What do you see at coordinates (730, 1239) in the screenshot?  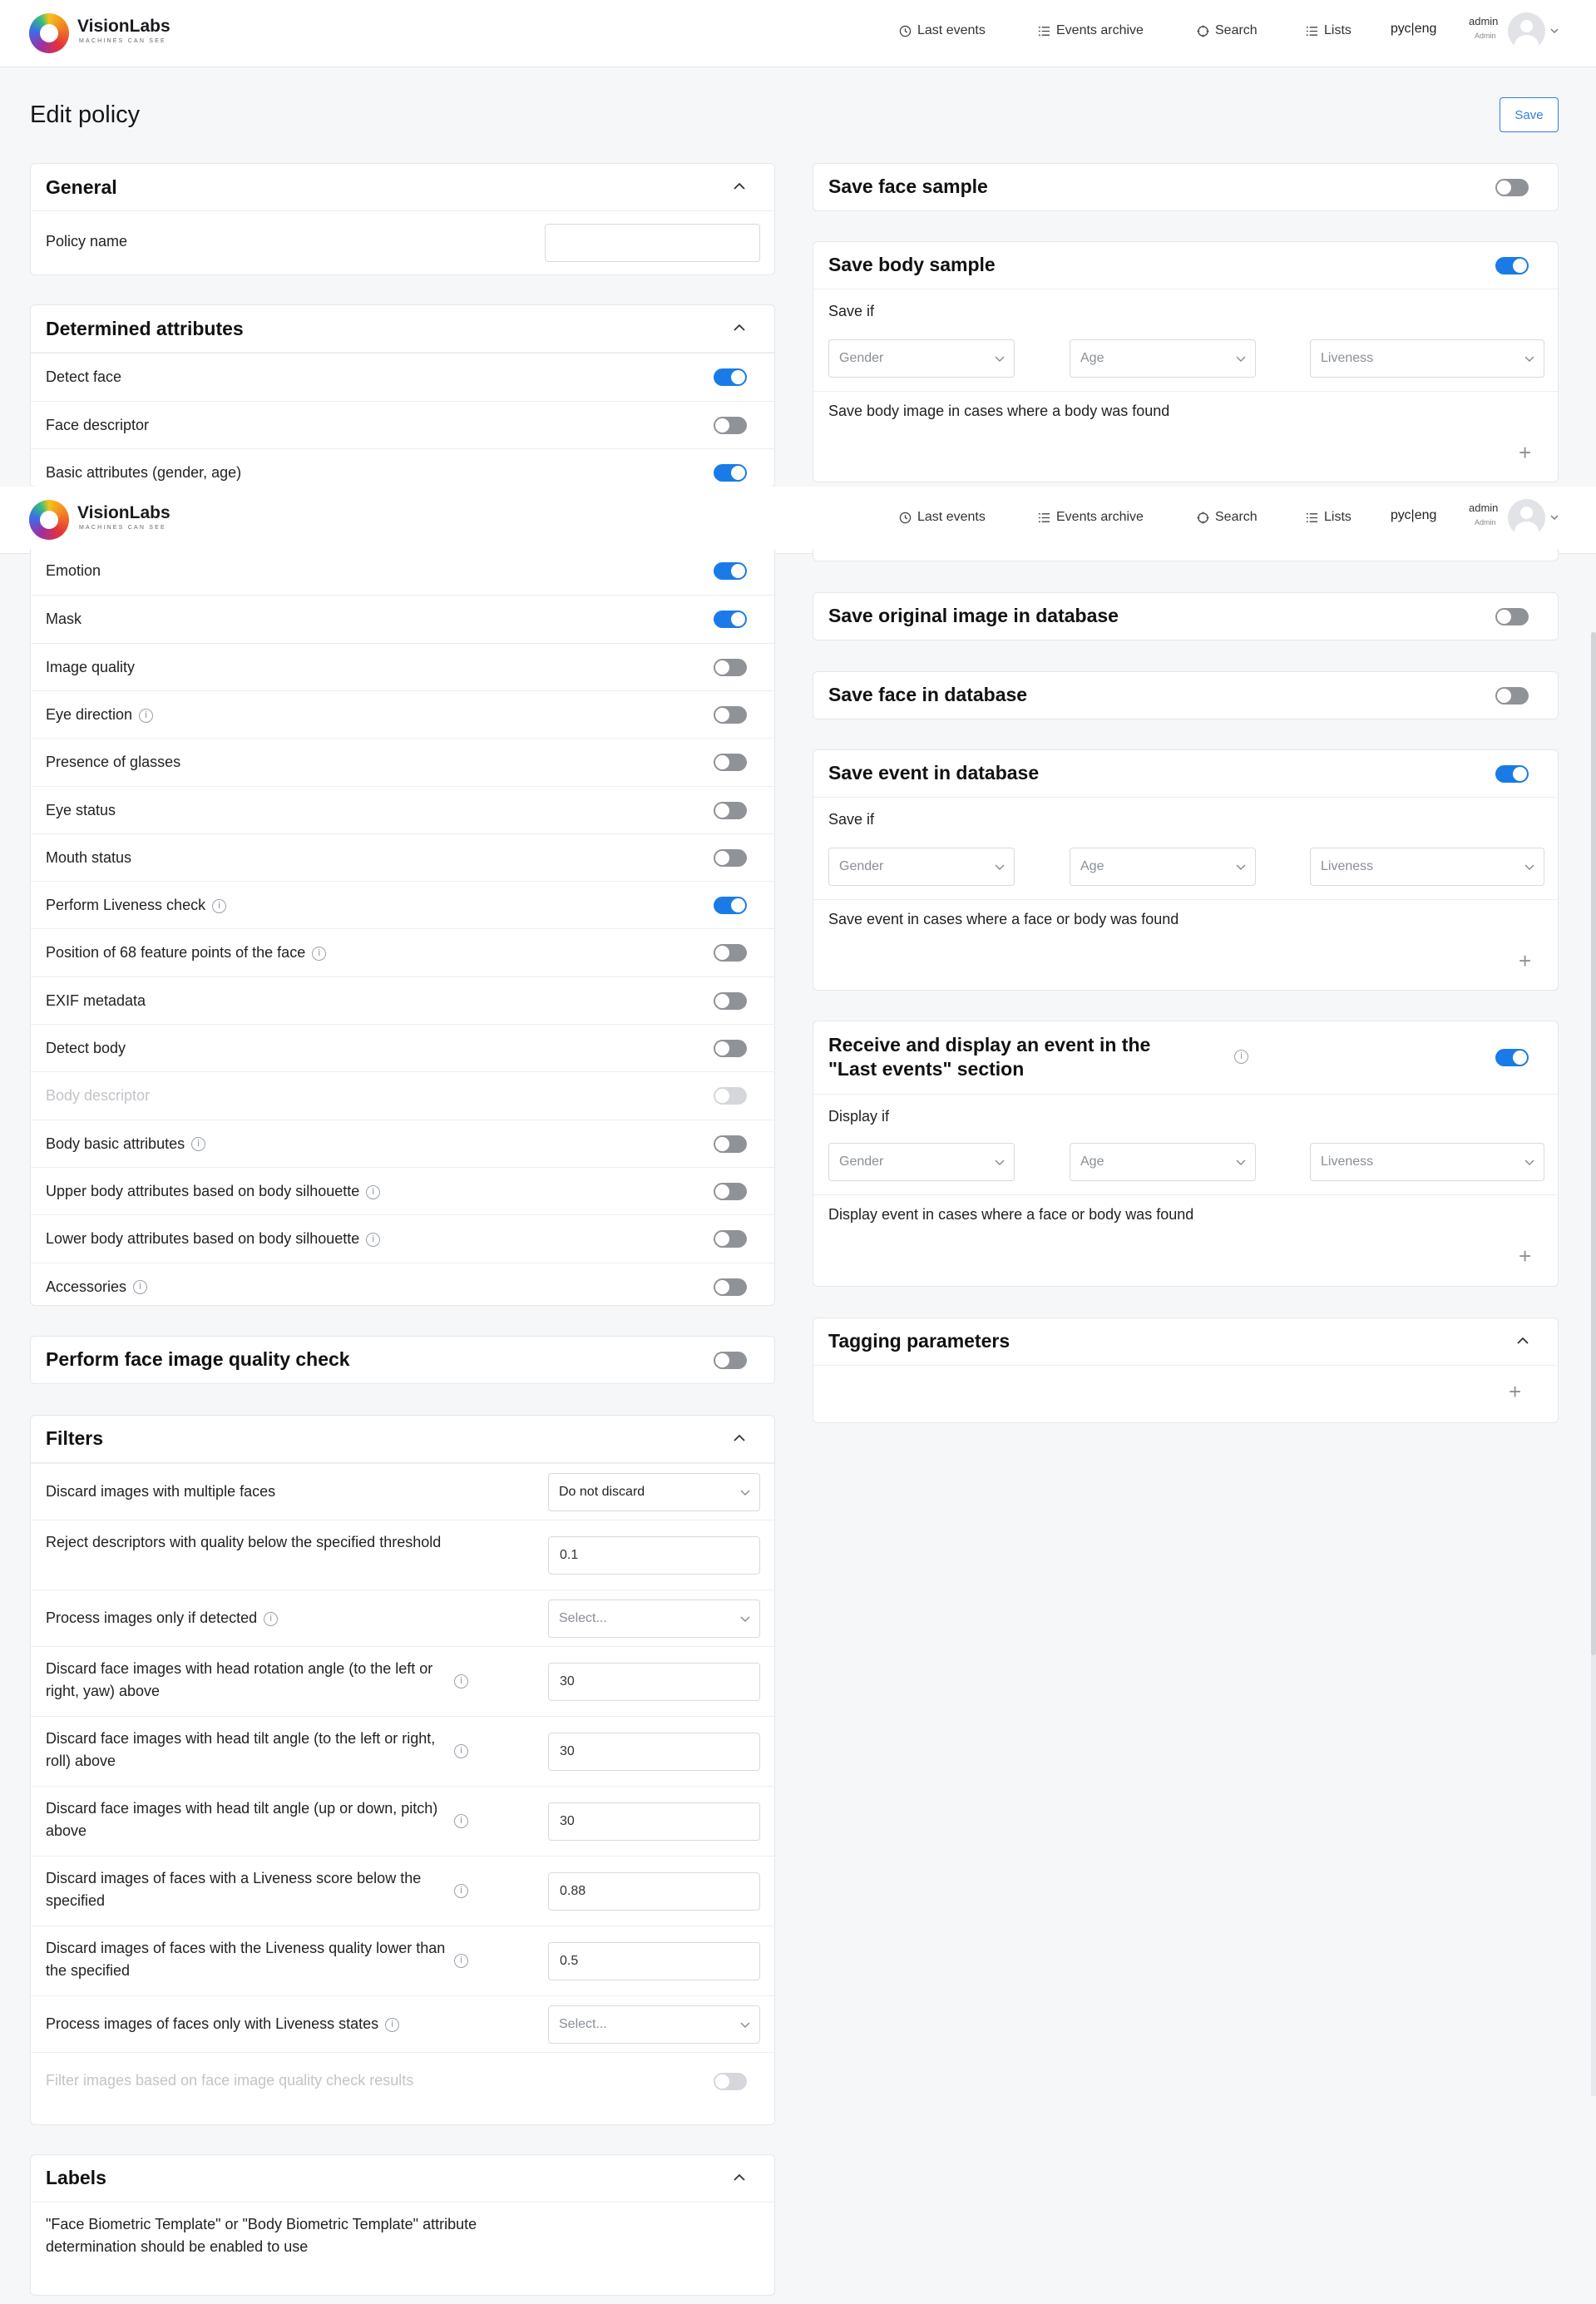 I see `lower-body-attributes-based-on-body-silhouette-toggle` at bounding box center [730, 1239].